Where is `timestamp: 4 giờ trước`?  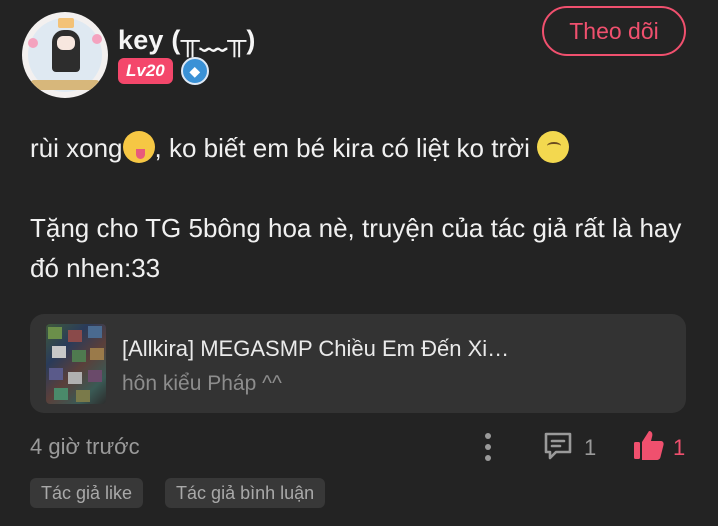 timestamp: 4 giờ trước is located at coordinates (85, 446).